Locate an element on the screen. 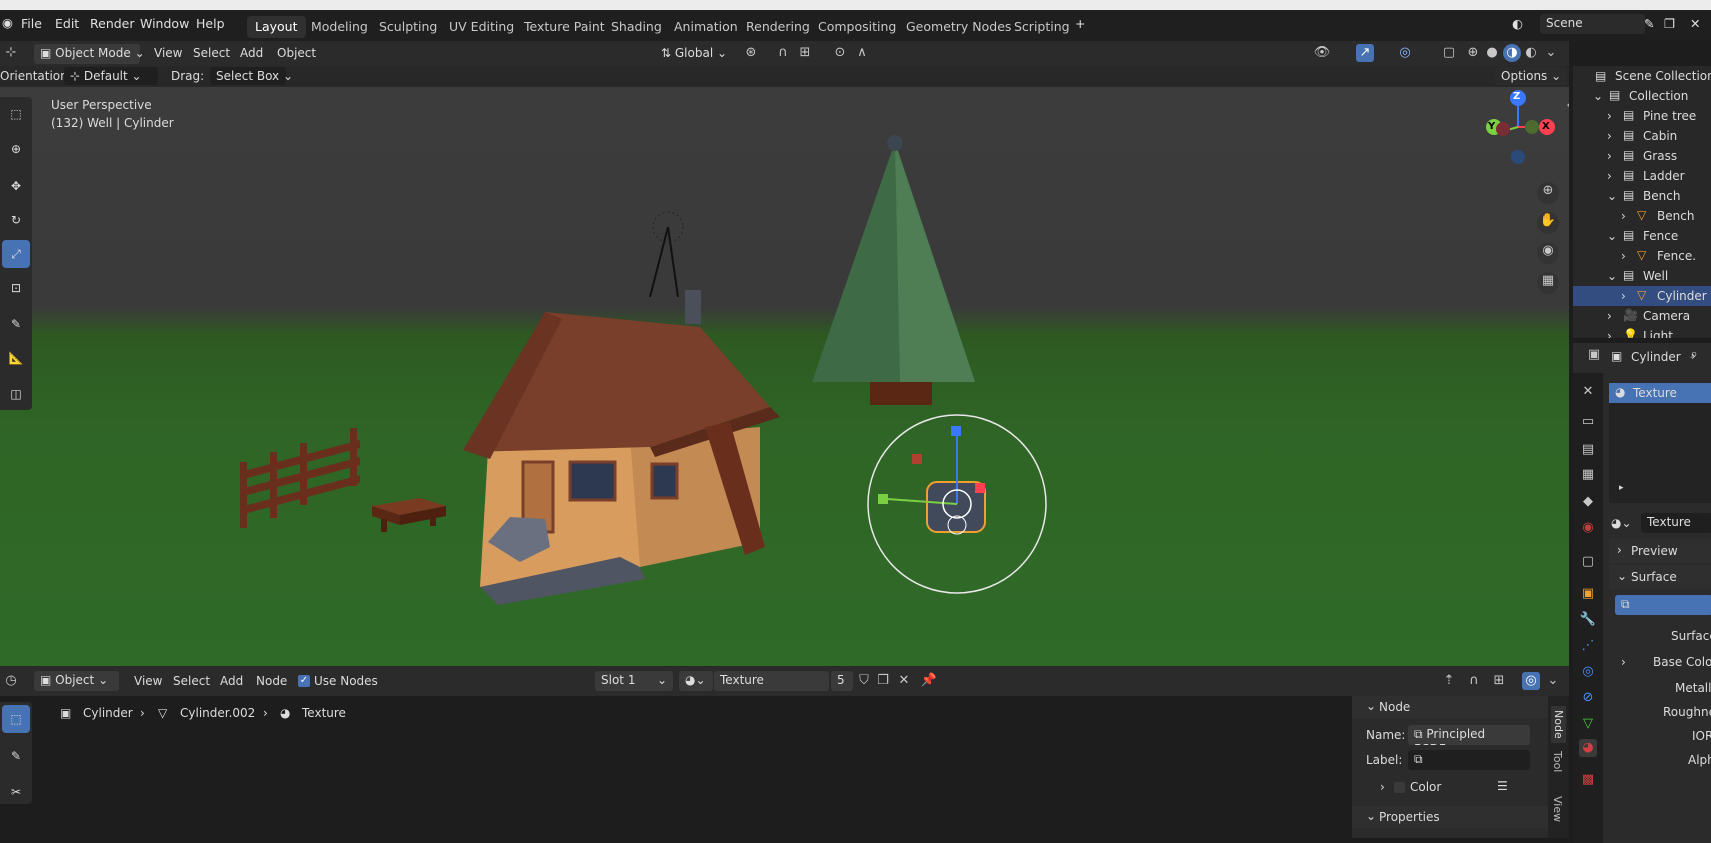  overlay-icon: ◎ is located at coordinates (1405, 53).